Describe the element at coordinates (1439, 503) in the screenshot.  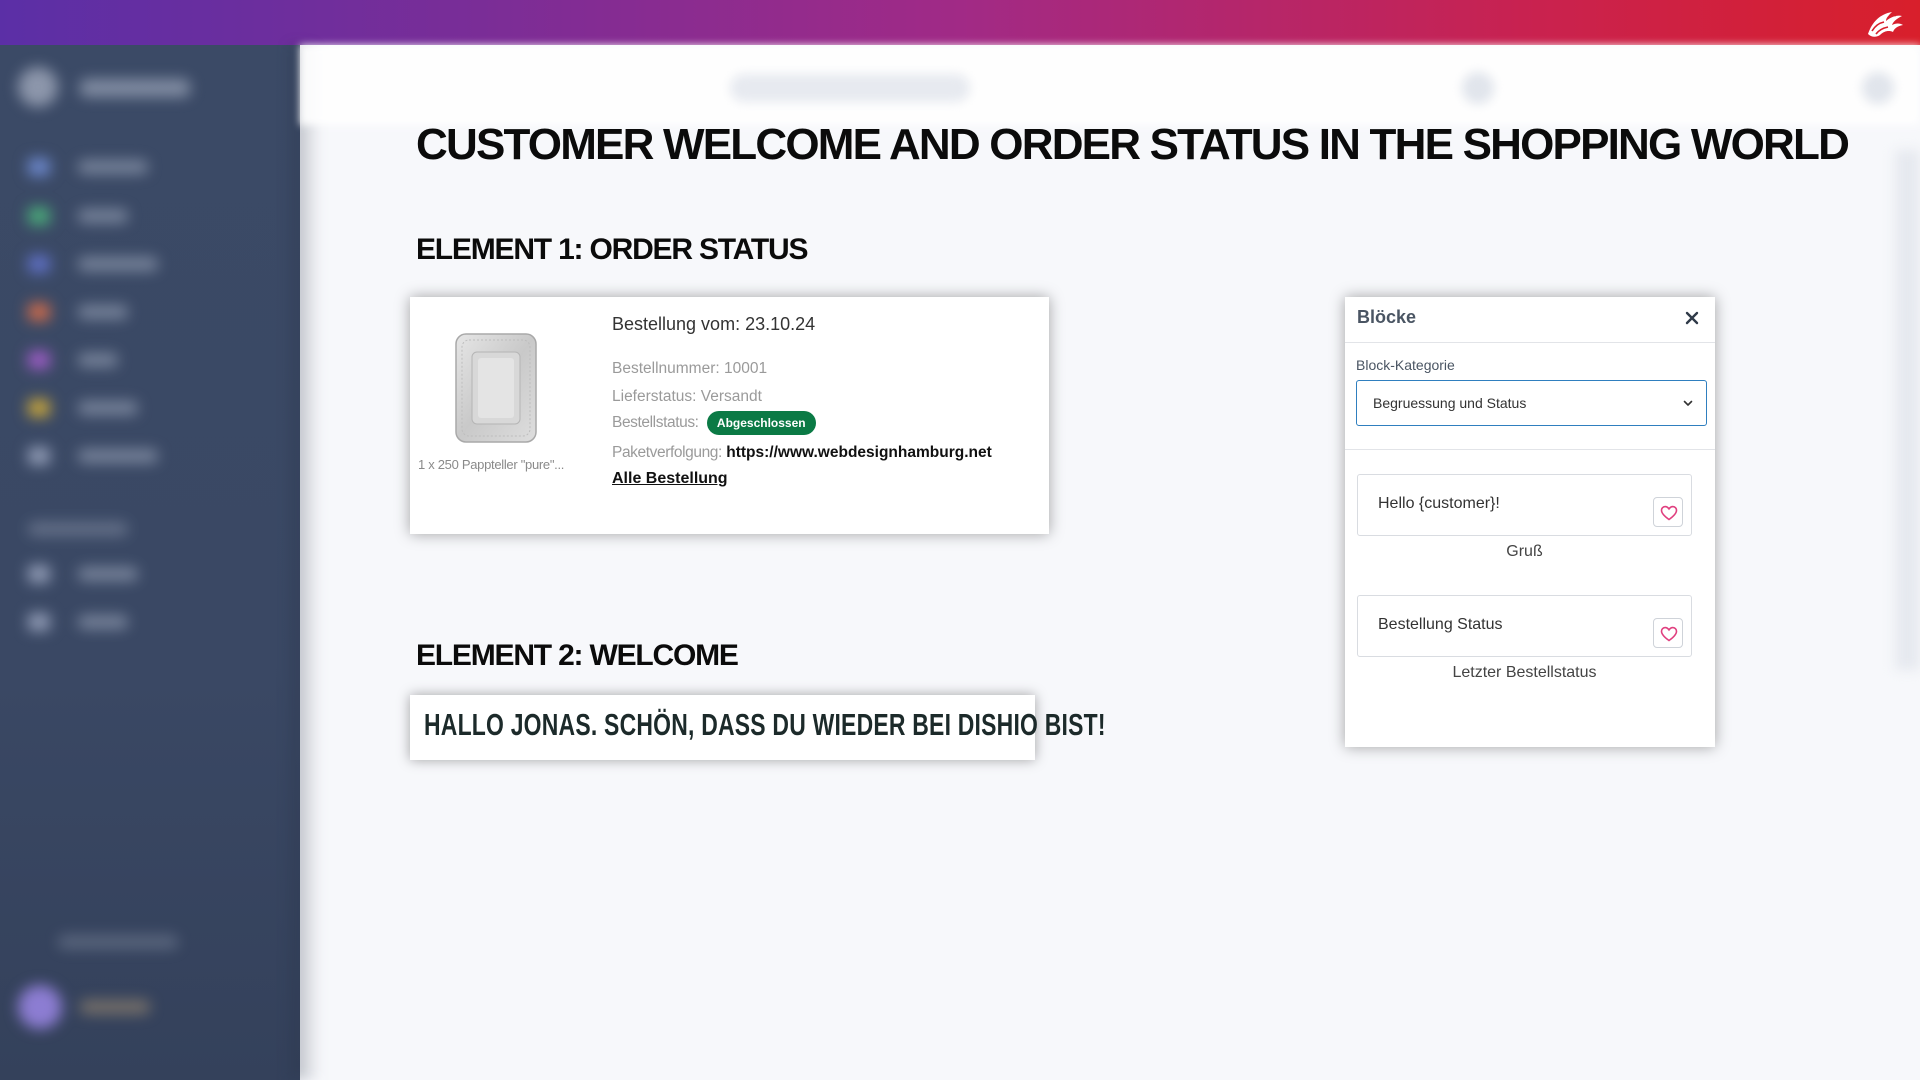
I see `block-text: Hello {customer}!` at that location.